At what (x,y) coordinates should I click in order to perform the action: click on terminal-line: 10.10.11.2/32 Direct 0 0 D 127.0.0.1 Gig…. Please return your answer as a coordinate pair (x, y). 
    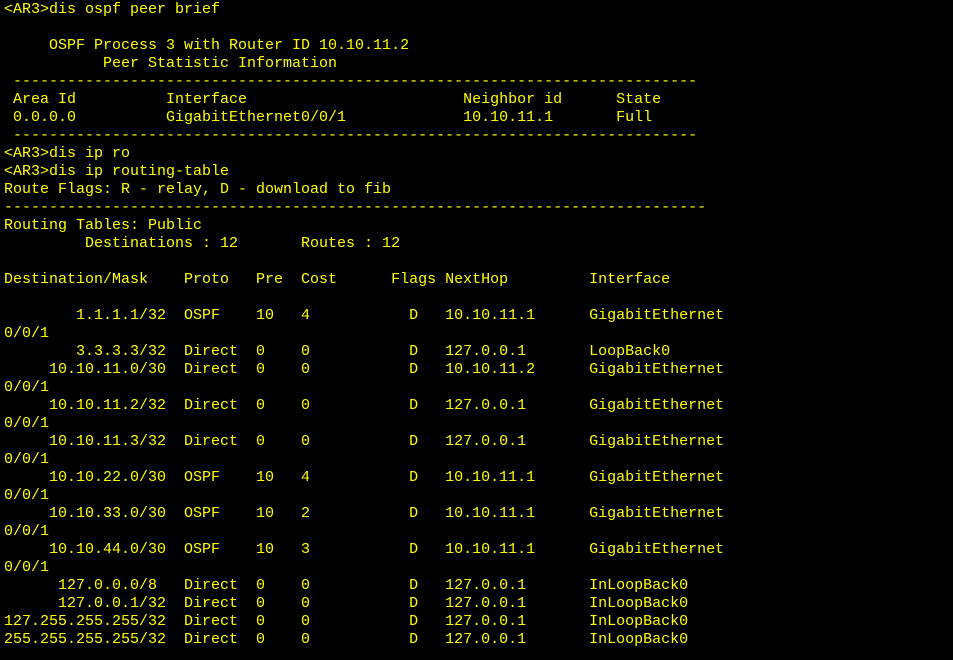
    Looking at the image, I should click on (364, 405).